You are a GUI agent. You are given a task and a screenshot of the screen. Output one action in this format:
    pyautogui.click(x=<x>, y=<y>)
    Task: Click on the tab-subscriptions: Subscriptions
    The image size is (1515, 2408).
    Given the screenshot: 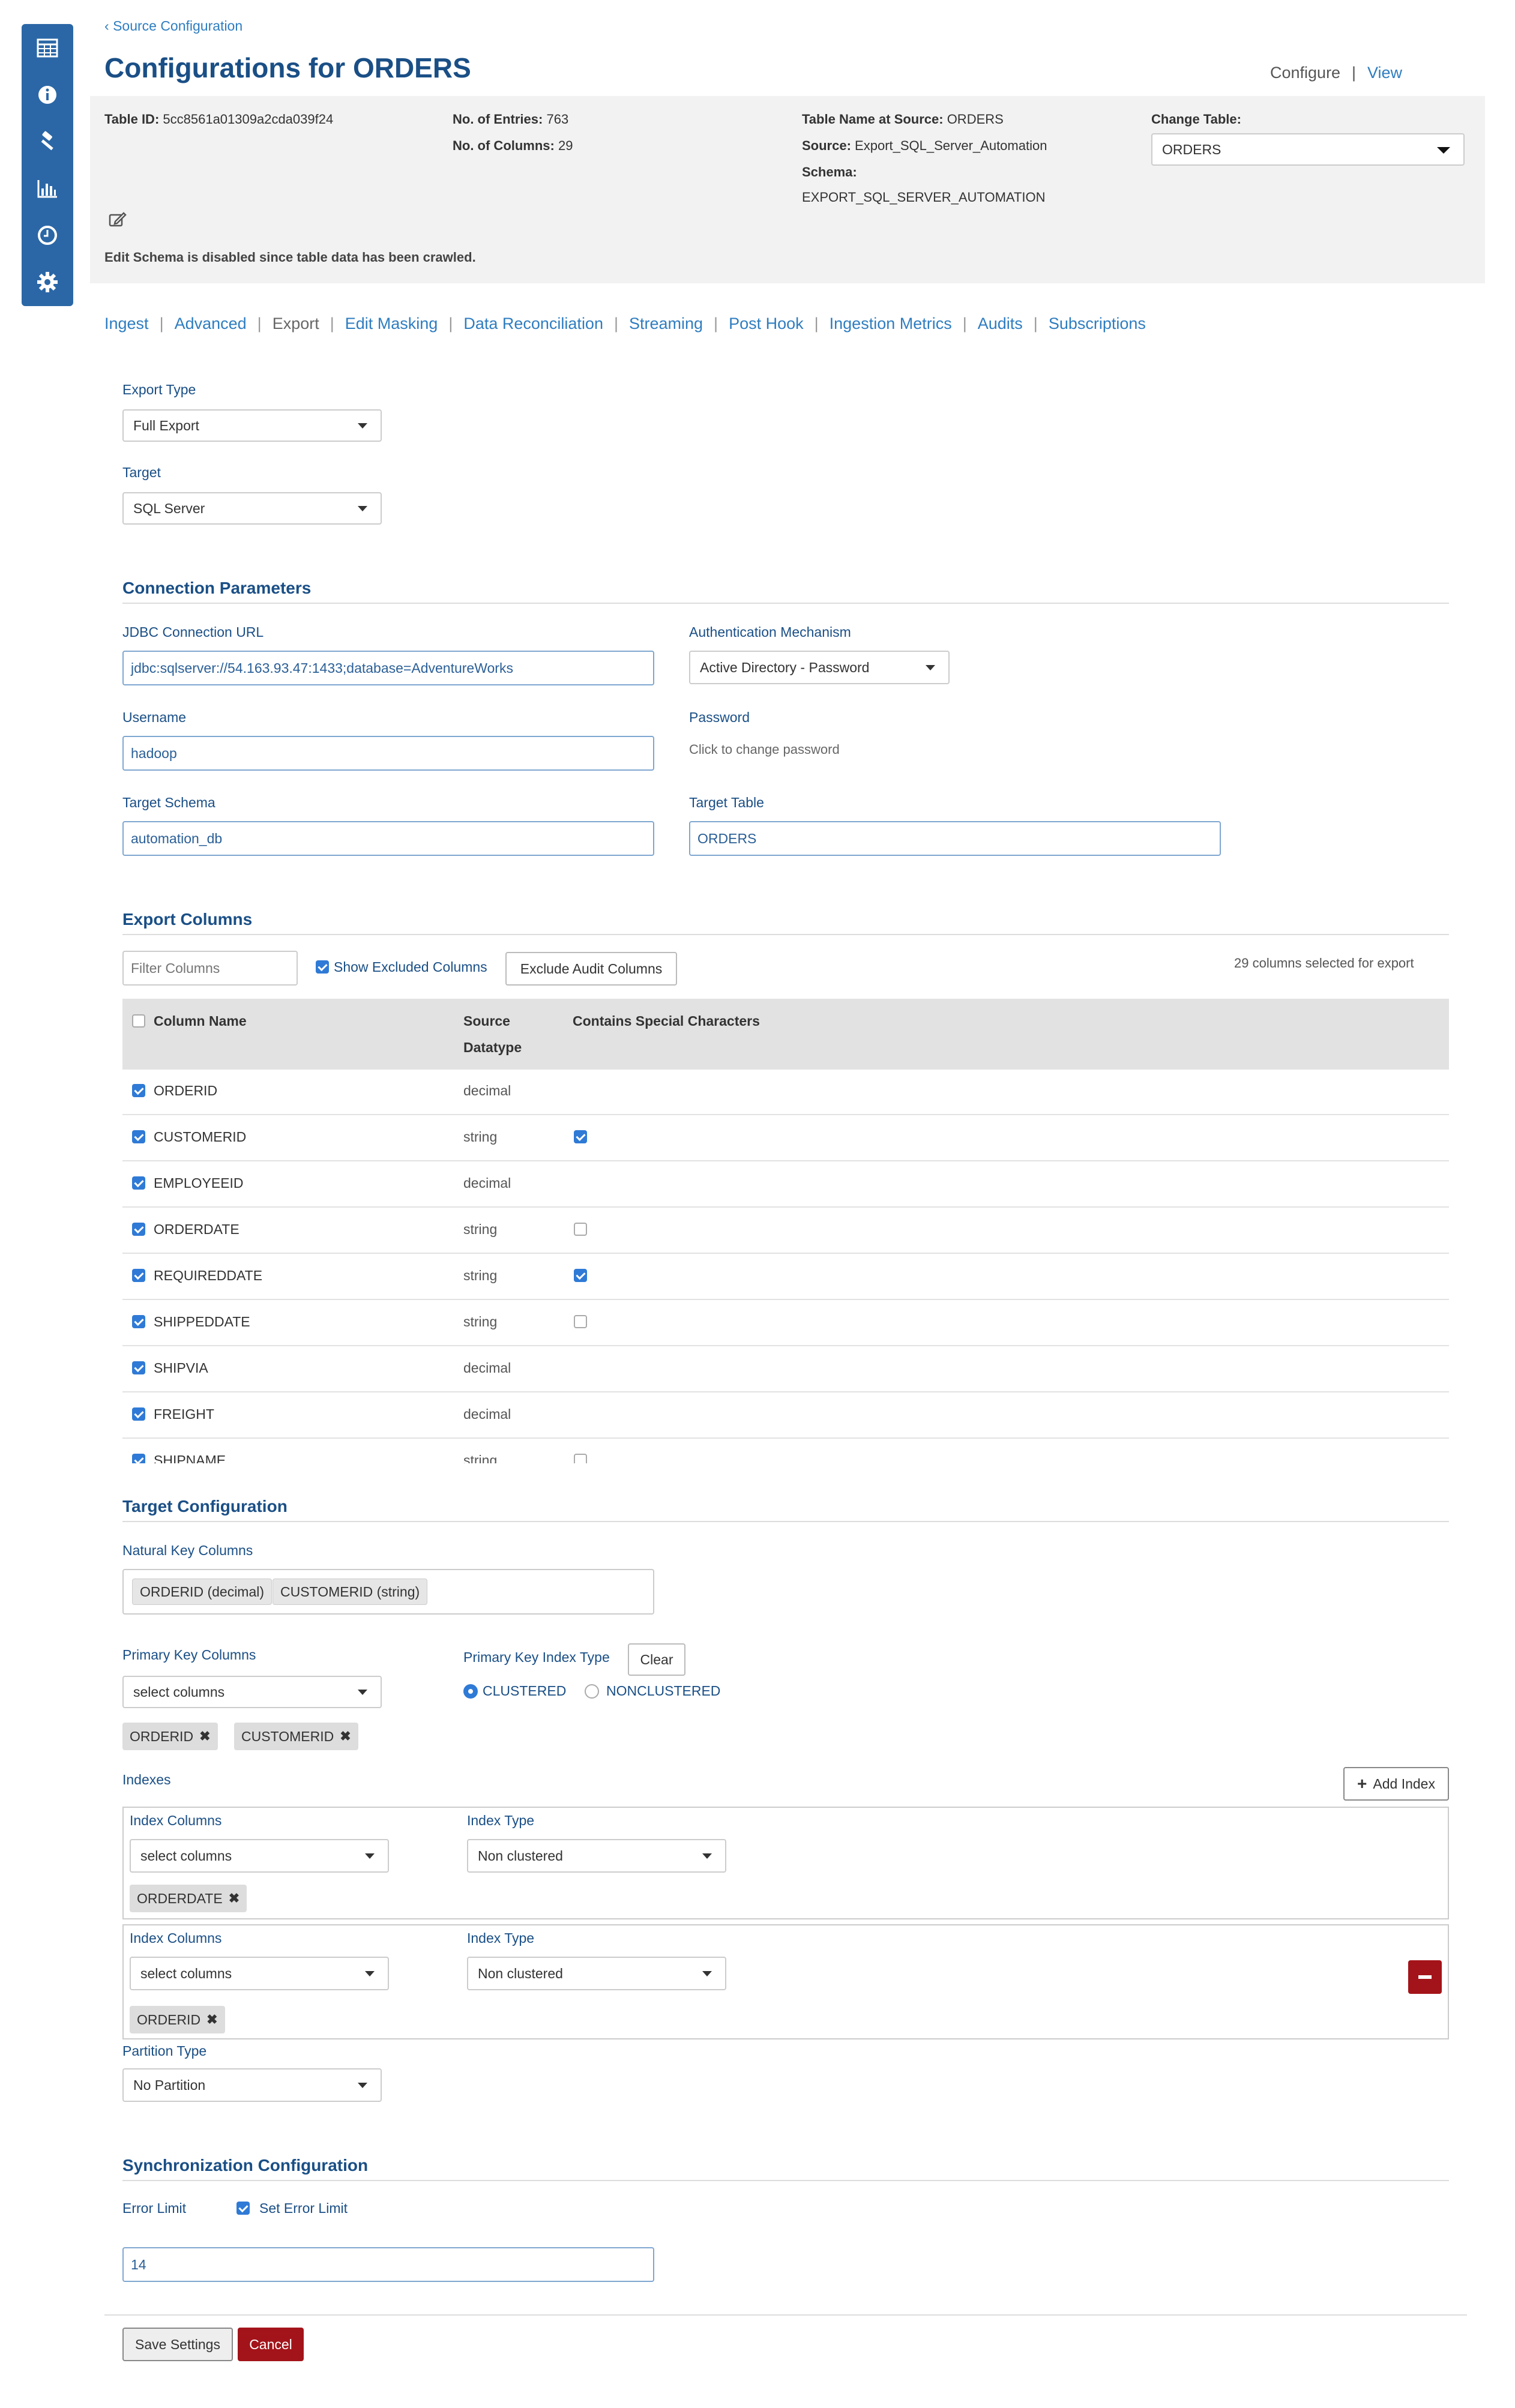 What is the action you would take?
    pyautogui.click(x=1097, y=324)
    